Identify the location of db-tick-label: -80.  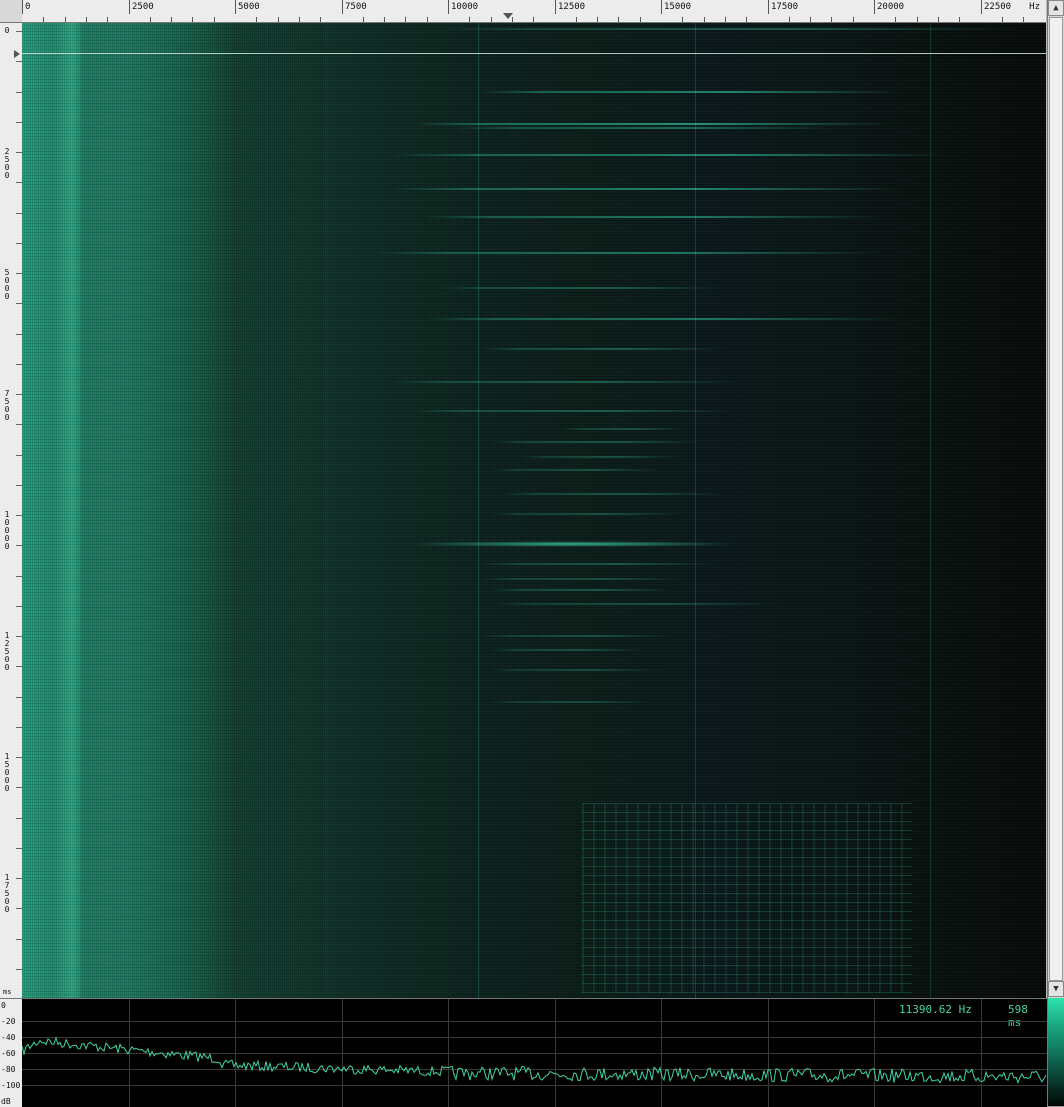
(8, 1069).